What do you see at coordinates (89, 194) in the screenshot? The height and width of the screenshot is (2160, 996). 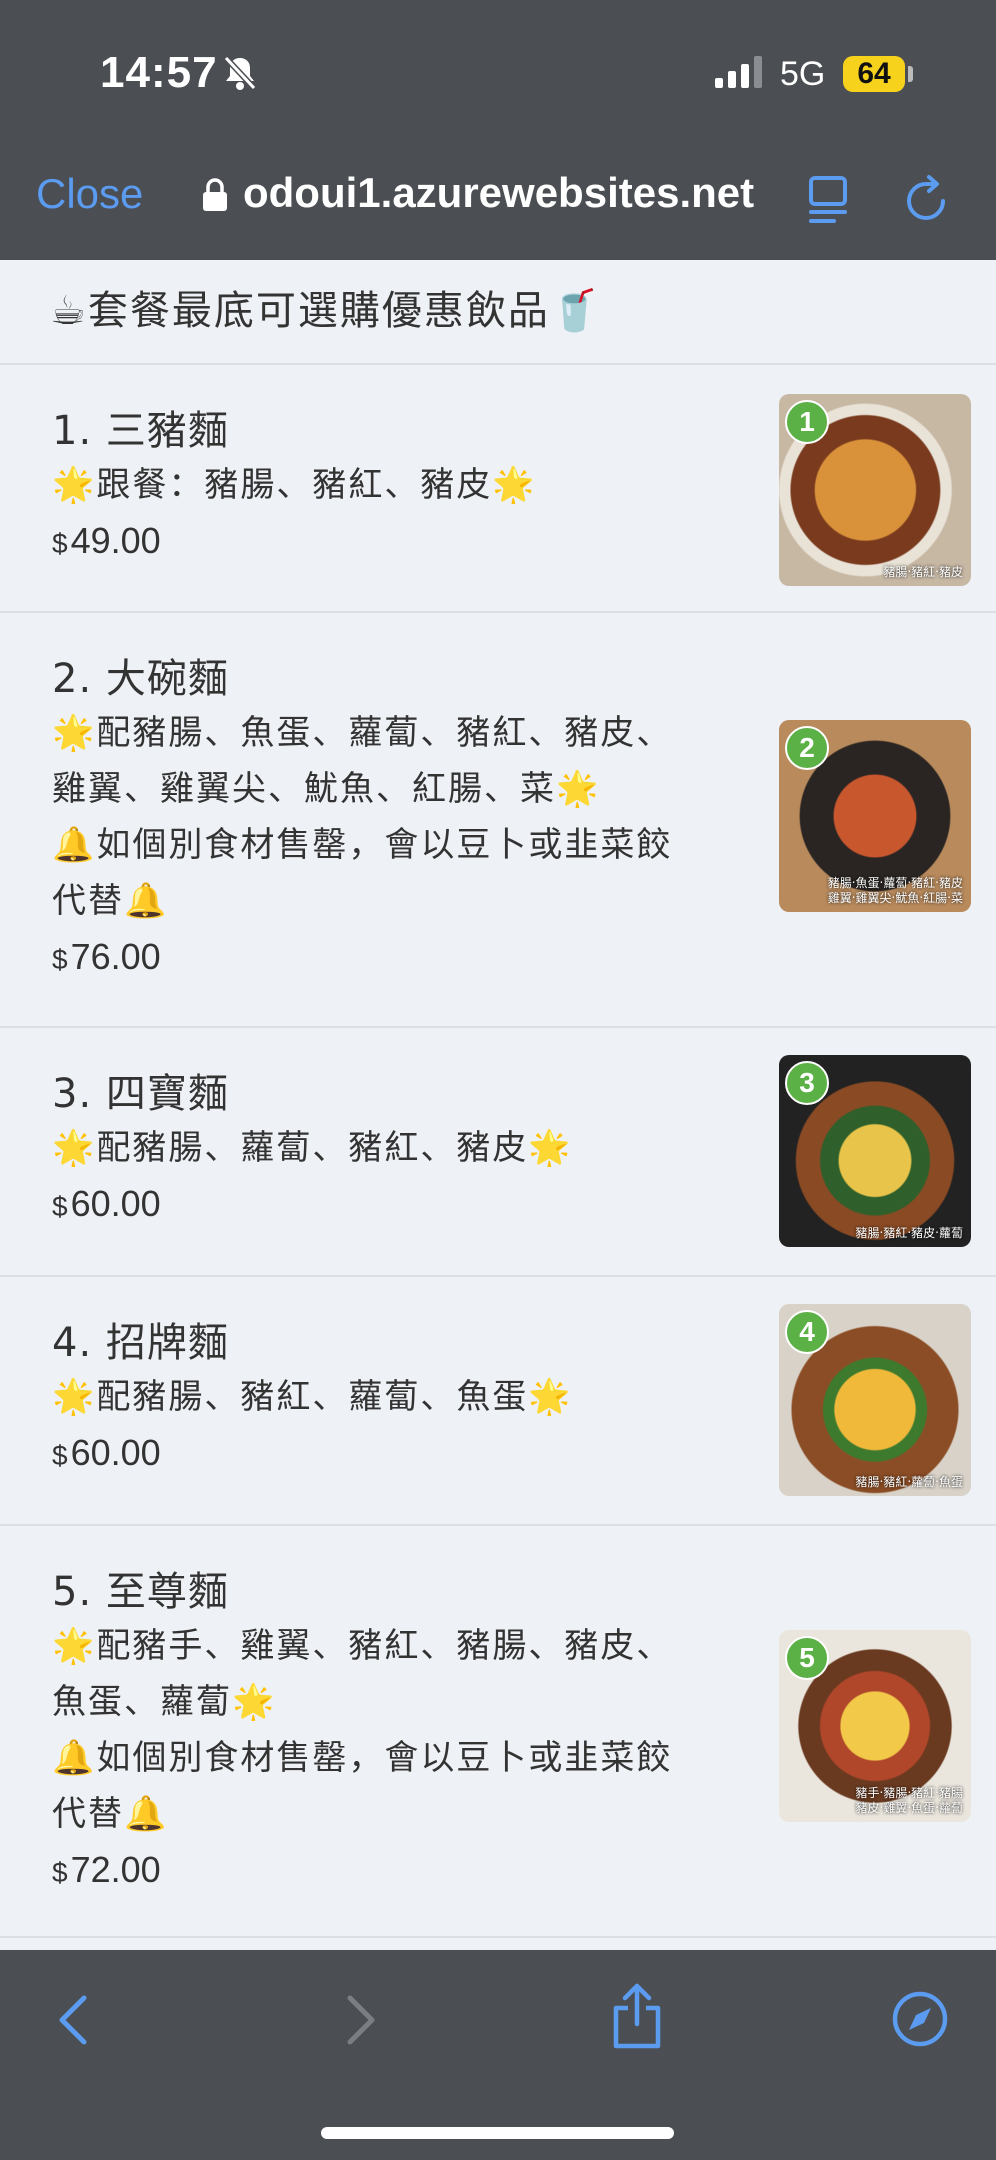 I see `close-button: Close` at bounding box center [89, 194].